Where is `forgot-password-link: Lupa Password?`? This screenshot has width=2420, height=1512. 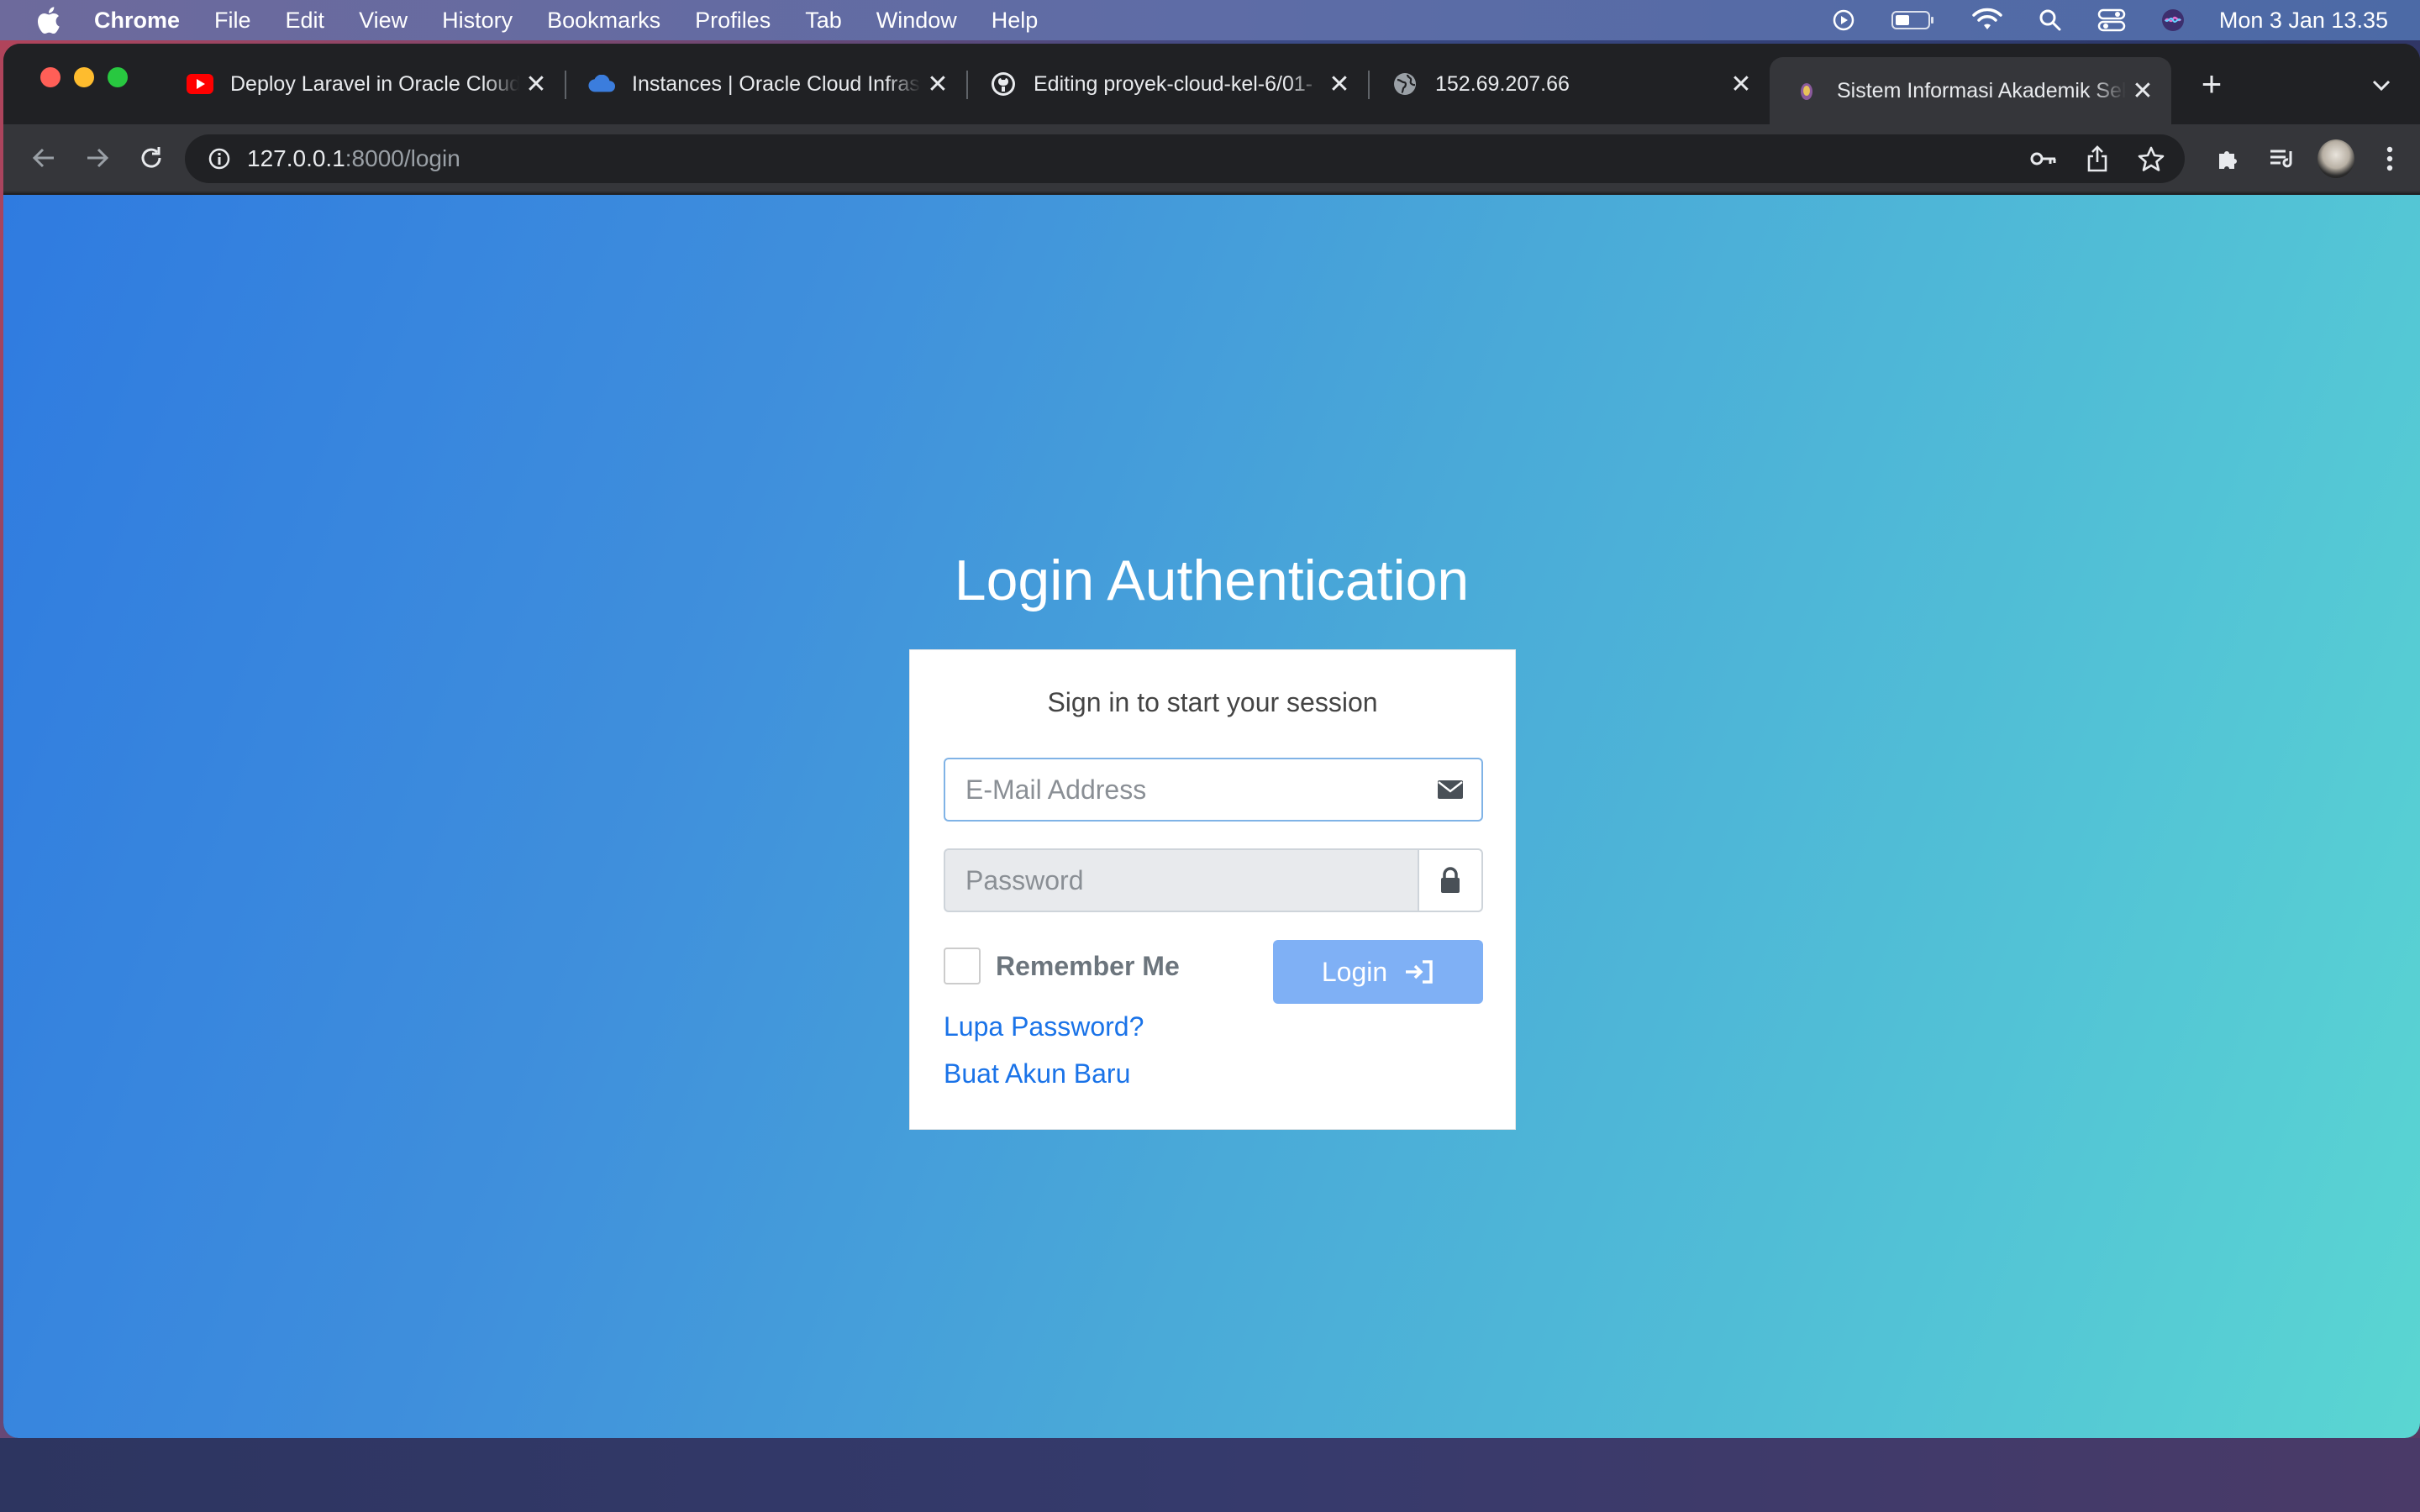
forgot-password-link: Lupa Password? is located at coordinates (1044, 1026).